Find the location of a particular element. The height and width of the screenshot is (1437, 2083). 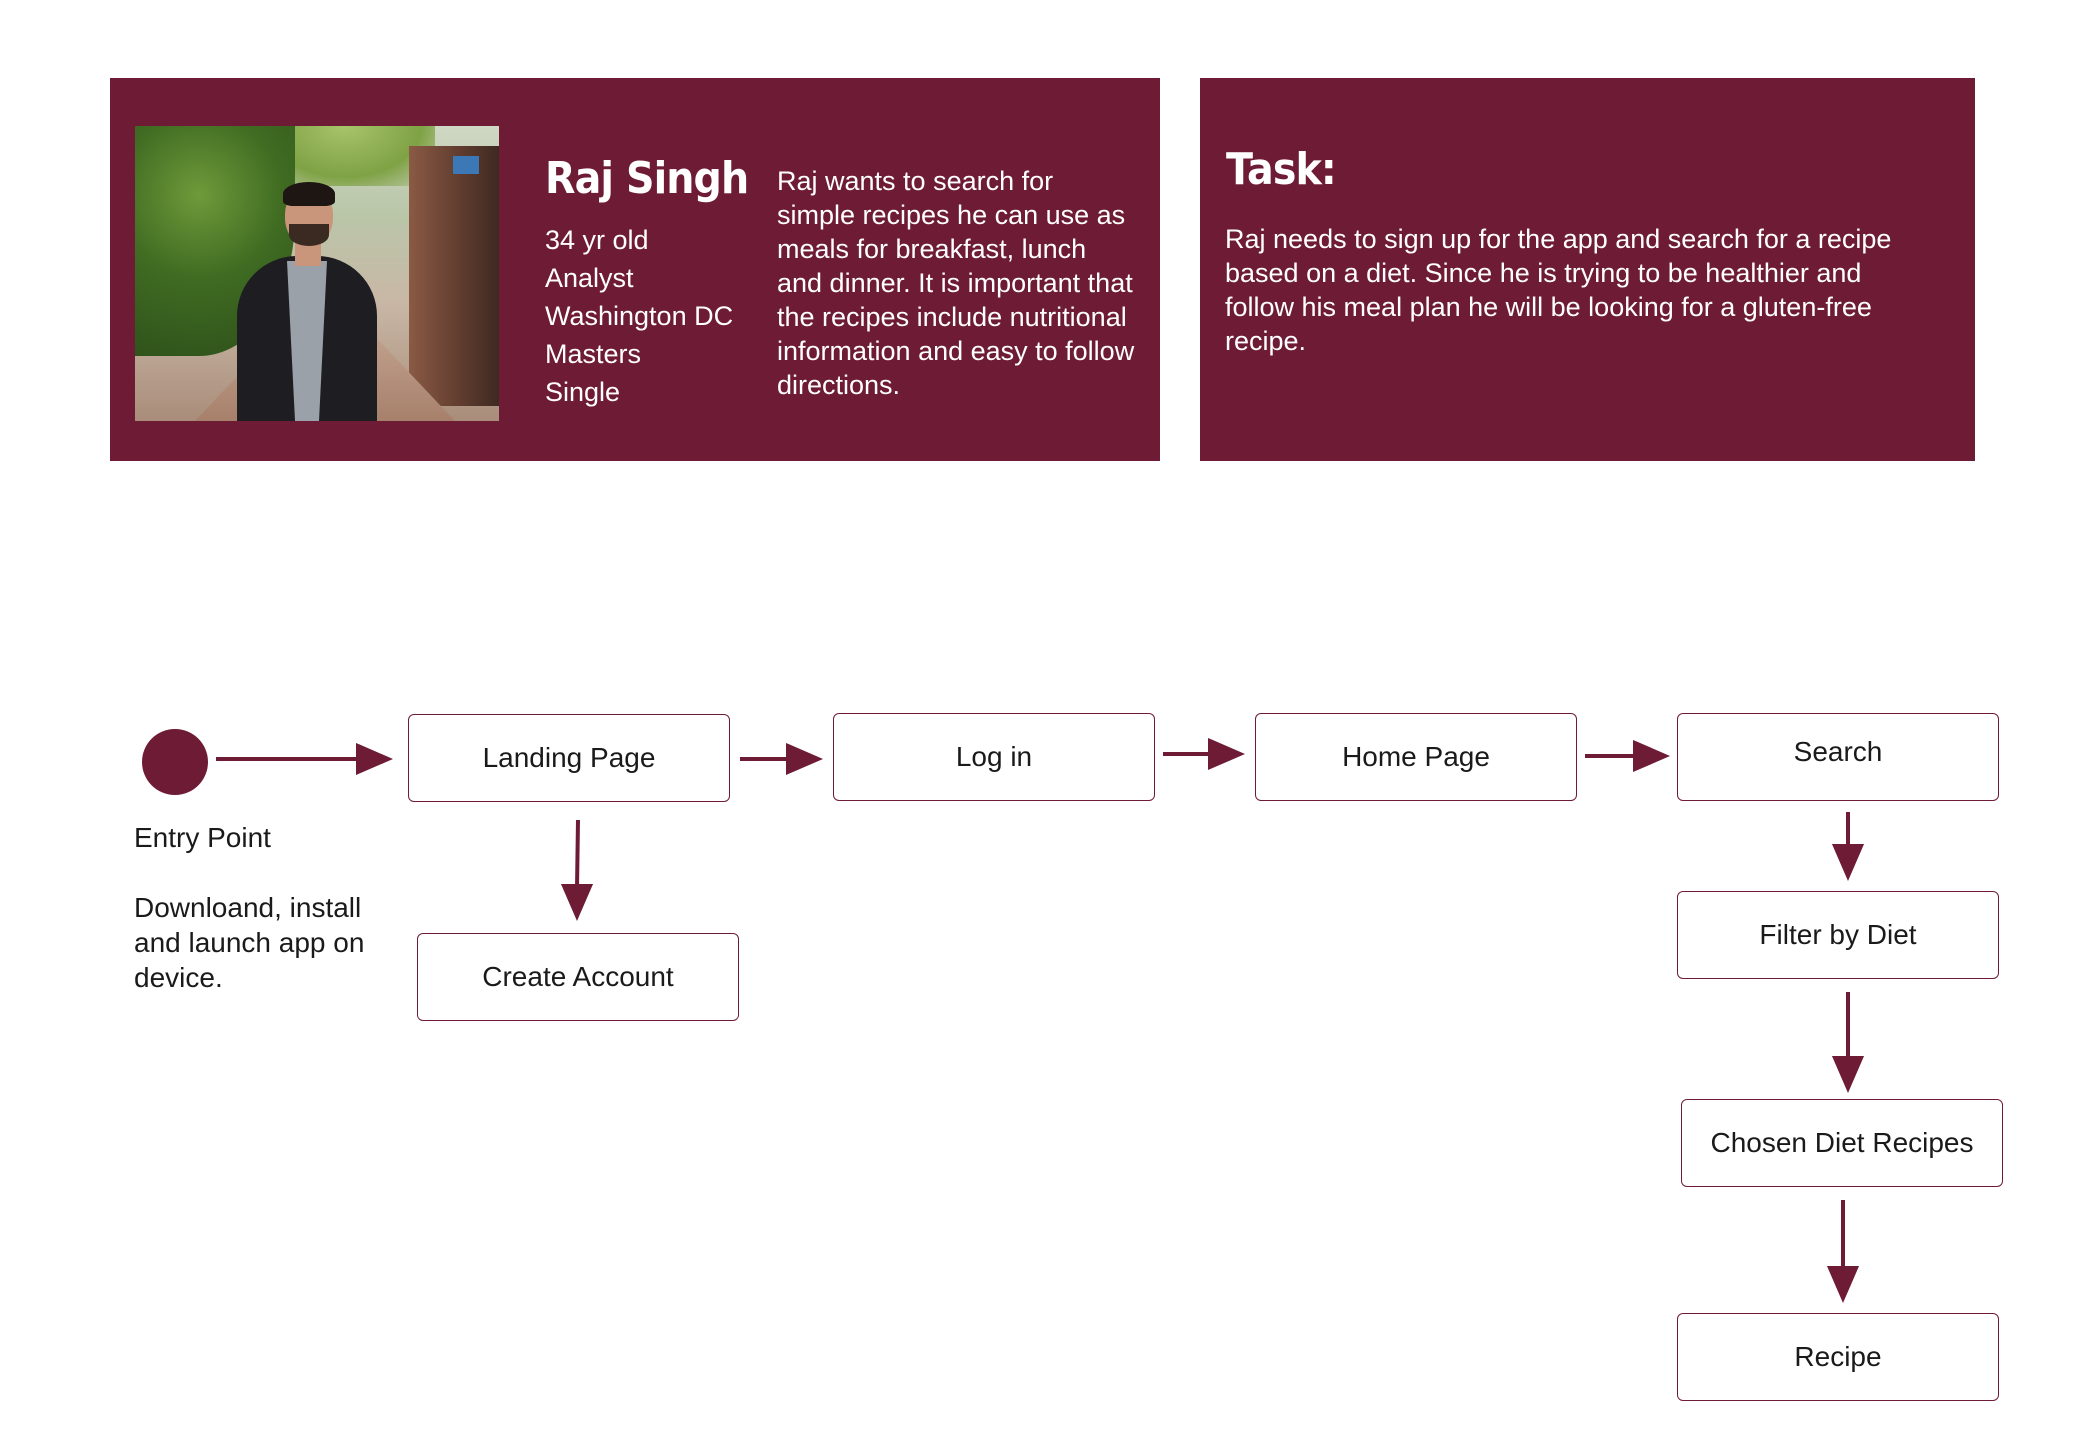

node-recipe-label: Recipe is located at coordinates (1838, 1356).